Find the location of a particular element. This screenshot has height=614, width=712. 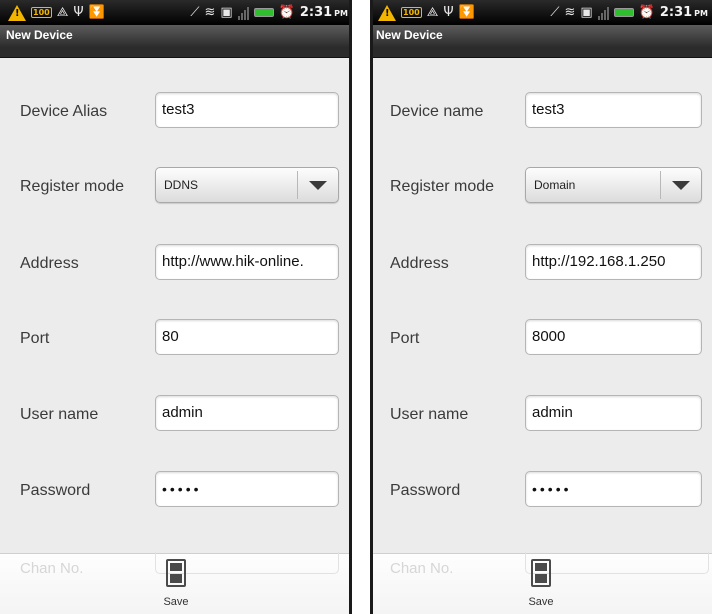

device-alias-label: Device Alias is located at coordinates (64, 111).